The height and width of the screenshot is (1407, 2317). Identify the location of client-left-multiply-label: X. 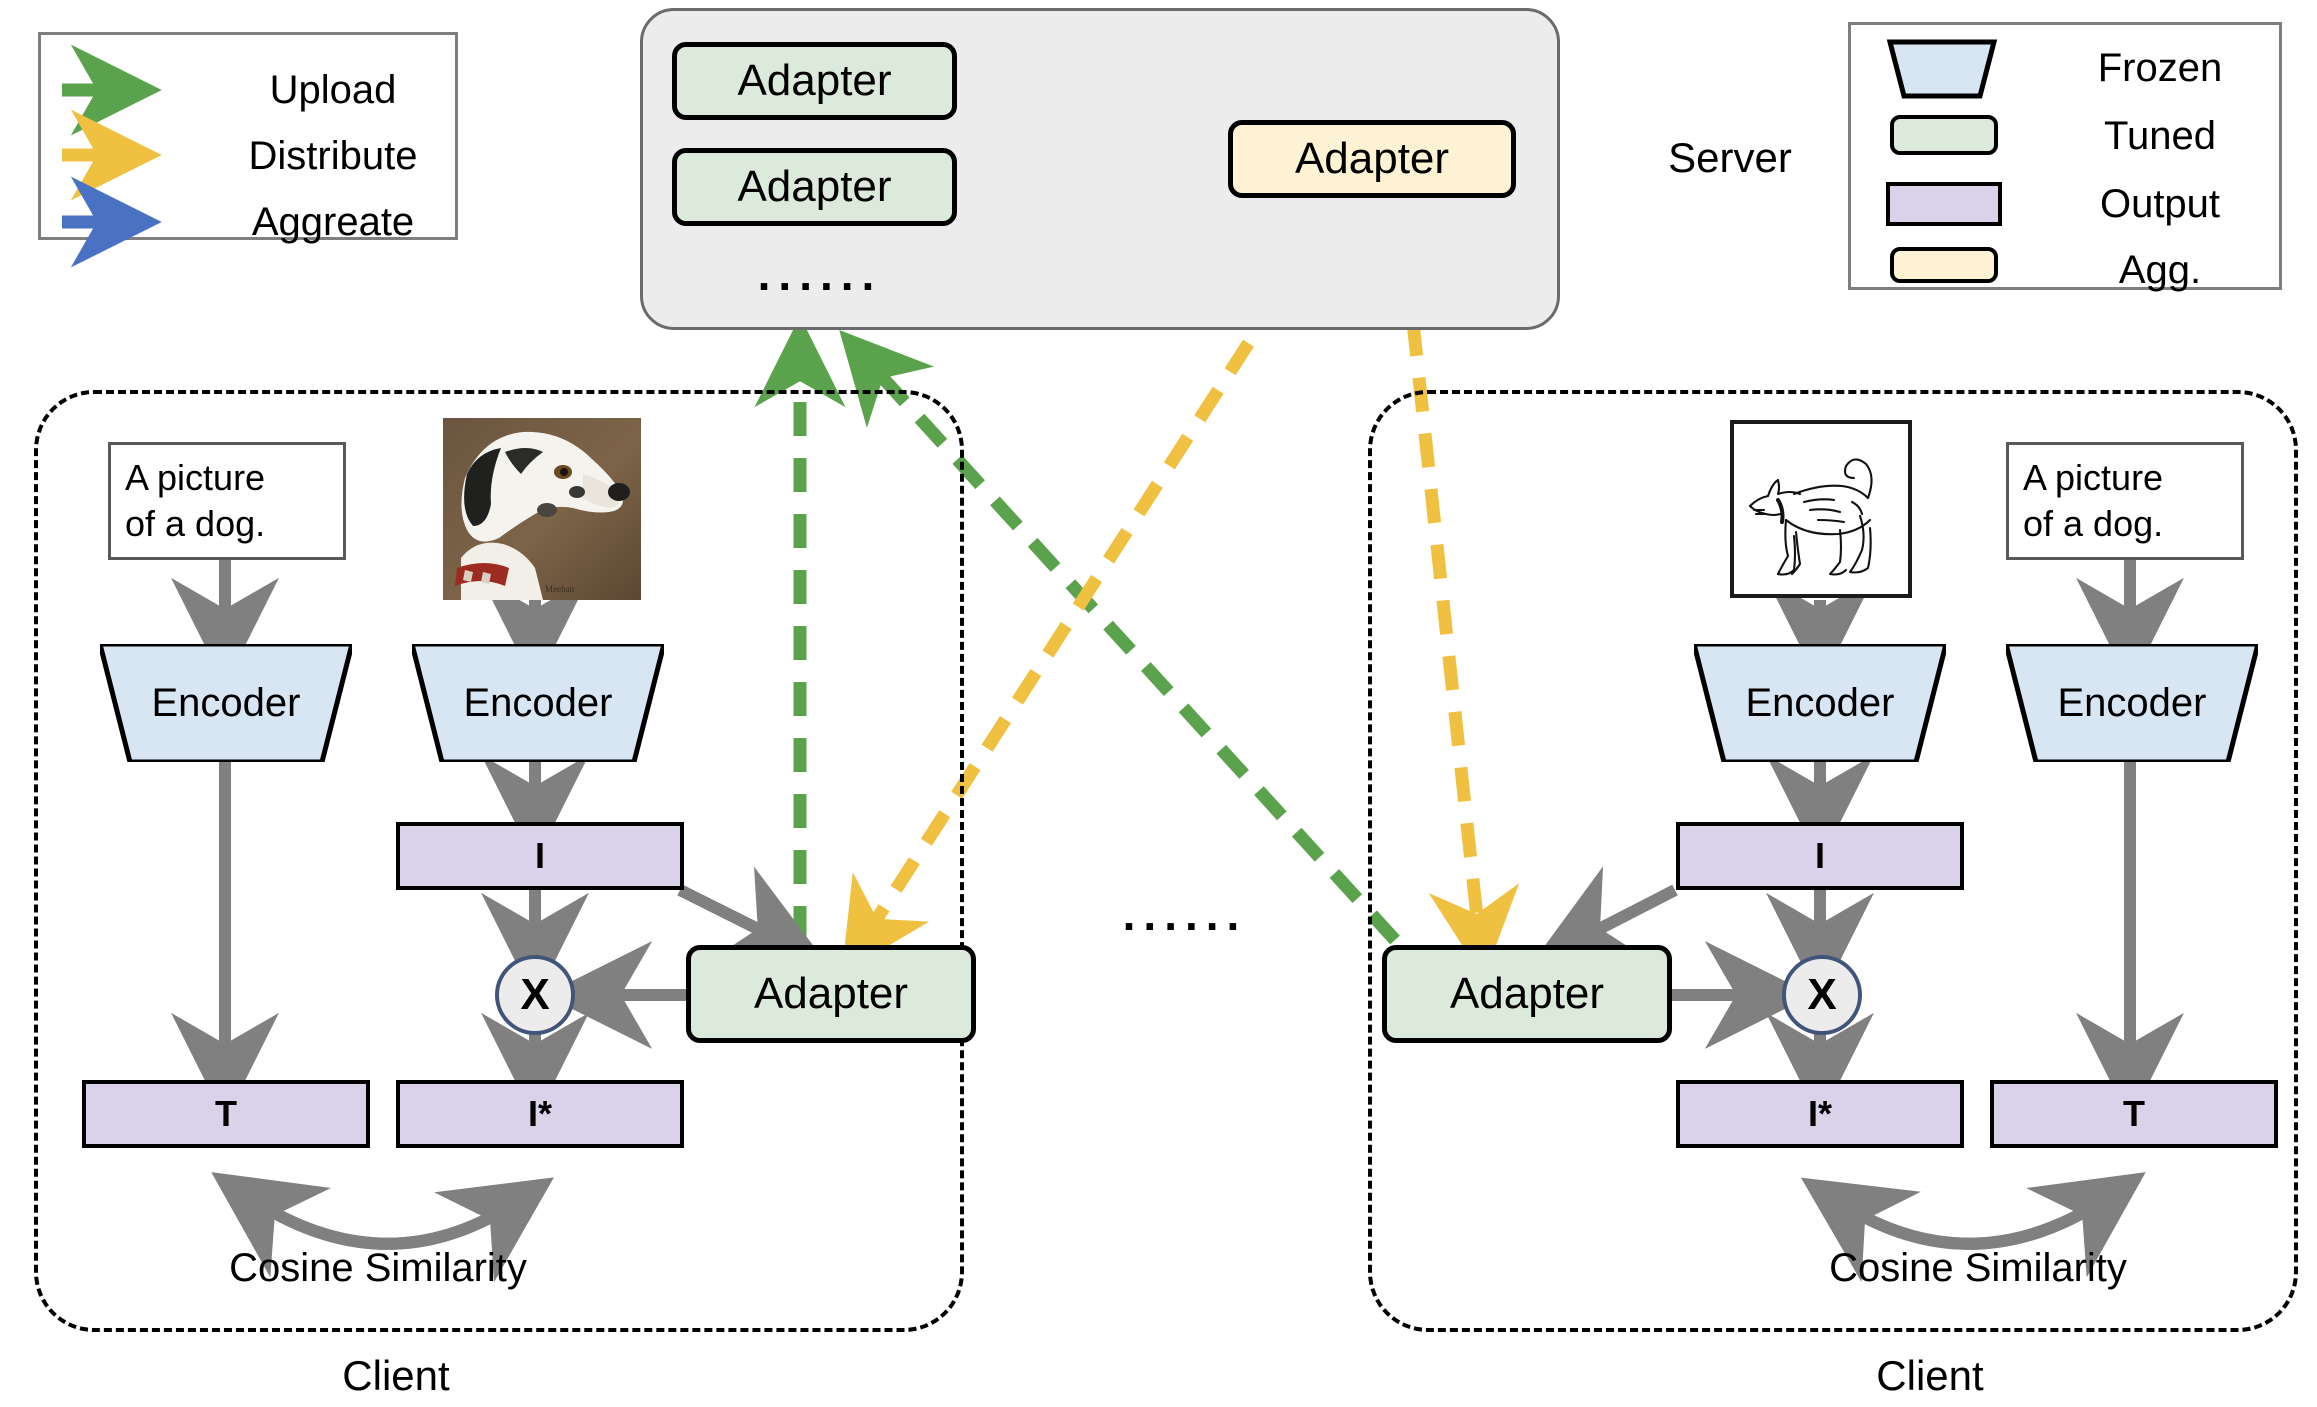
(535, 994).